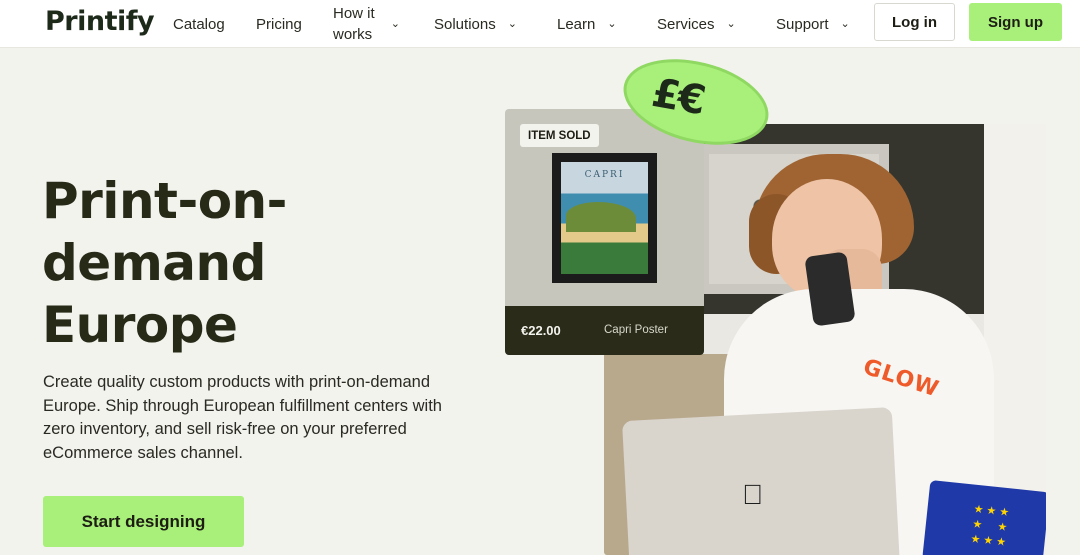  Describe the element at coordinates (636, 330) in the screenshot. I see `product-name: Capri Poster` at that location.